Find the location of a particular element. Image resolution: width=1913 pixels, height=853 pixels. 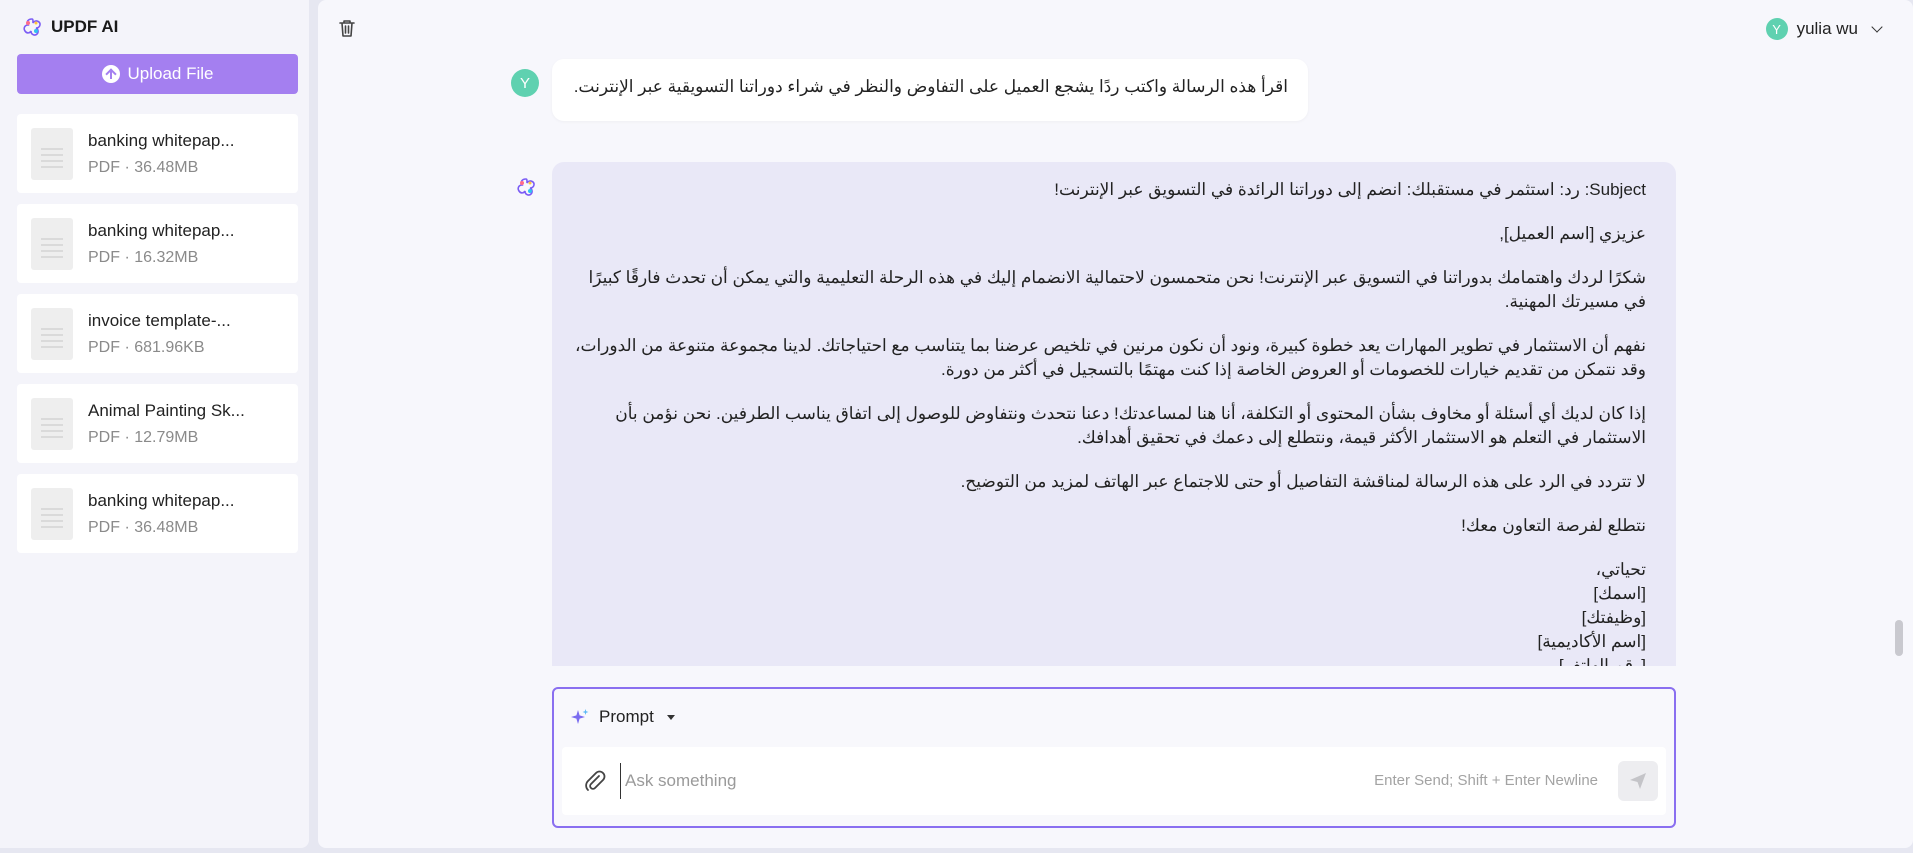

input-area: Enter Send; Shift + Enter Newline is located at coordinates (1114, 781).